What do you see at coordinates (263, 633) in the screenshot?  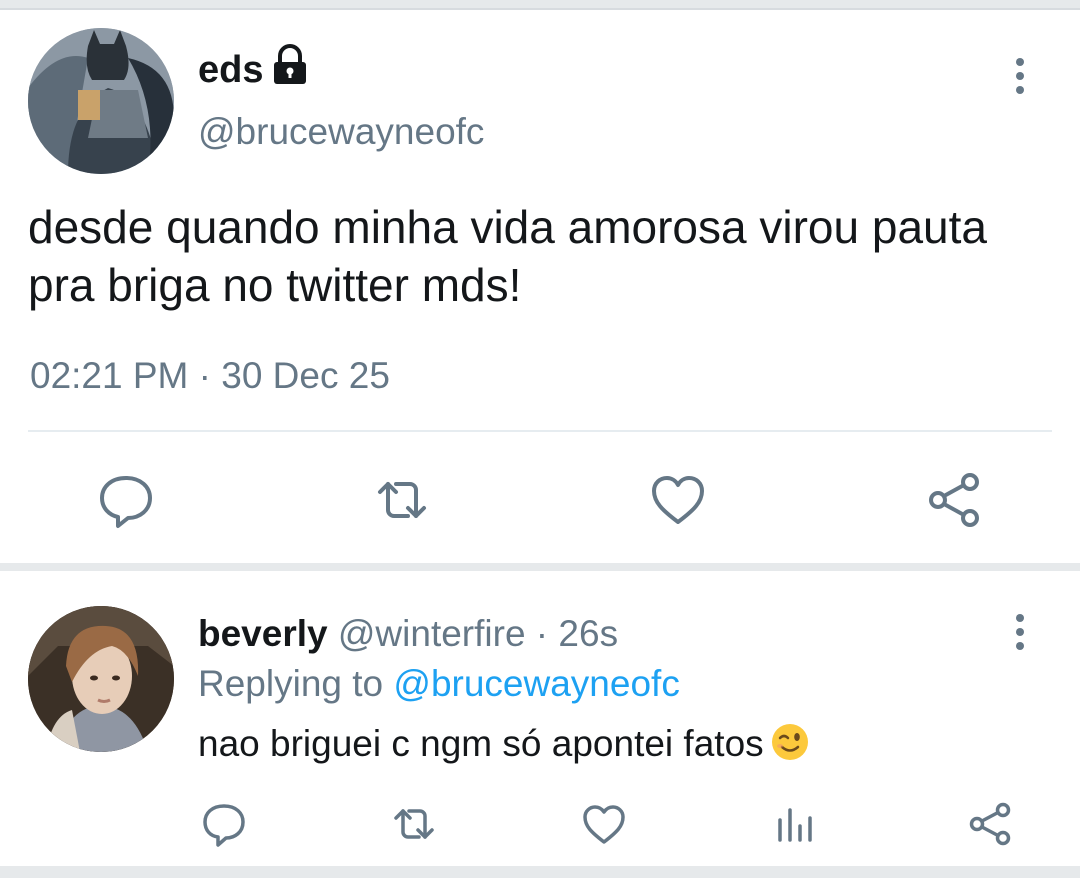 I see `display-name: beverly` at bounding box center [263, 633].